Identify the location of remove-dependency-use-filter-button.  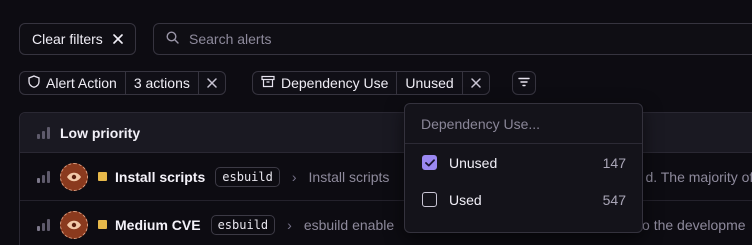
(476, 83).